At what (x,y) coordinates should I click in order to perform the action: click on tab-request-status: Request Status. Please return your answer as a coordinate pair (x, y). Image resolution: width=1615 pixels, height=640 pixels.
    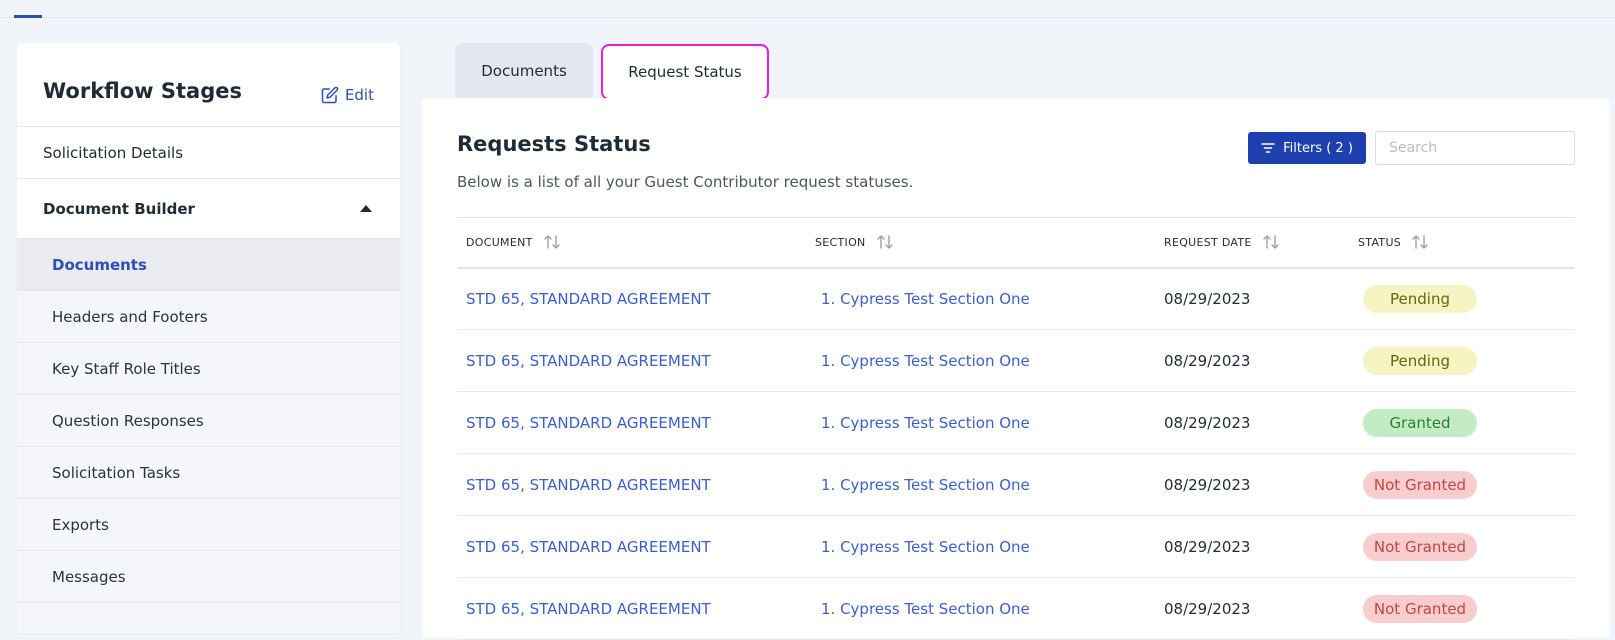
    Looking at the image, I should click on (685, 72).